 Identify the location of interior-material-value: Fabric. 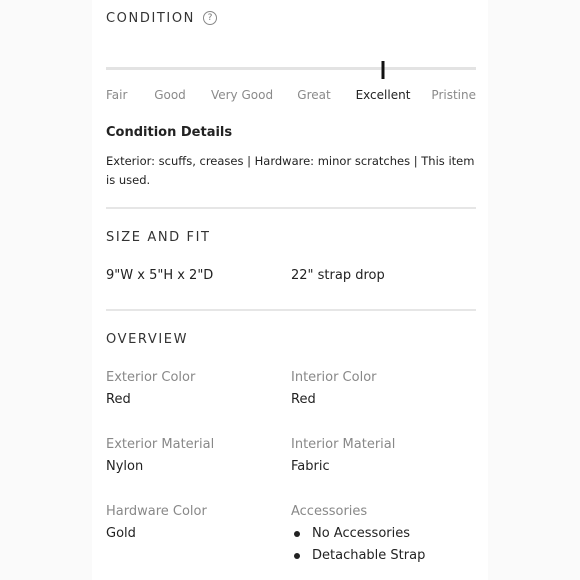
(310, 466).